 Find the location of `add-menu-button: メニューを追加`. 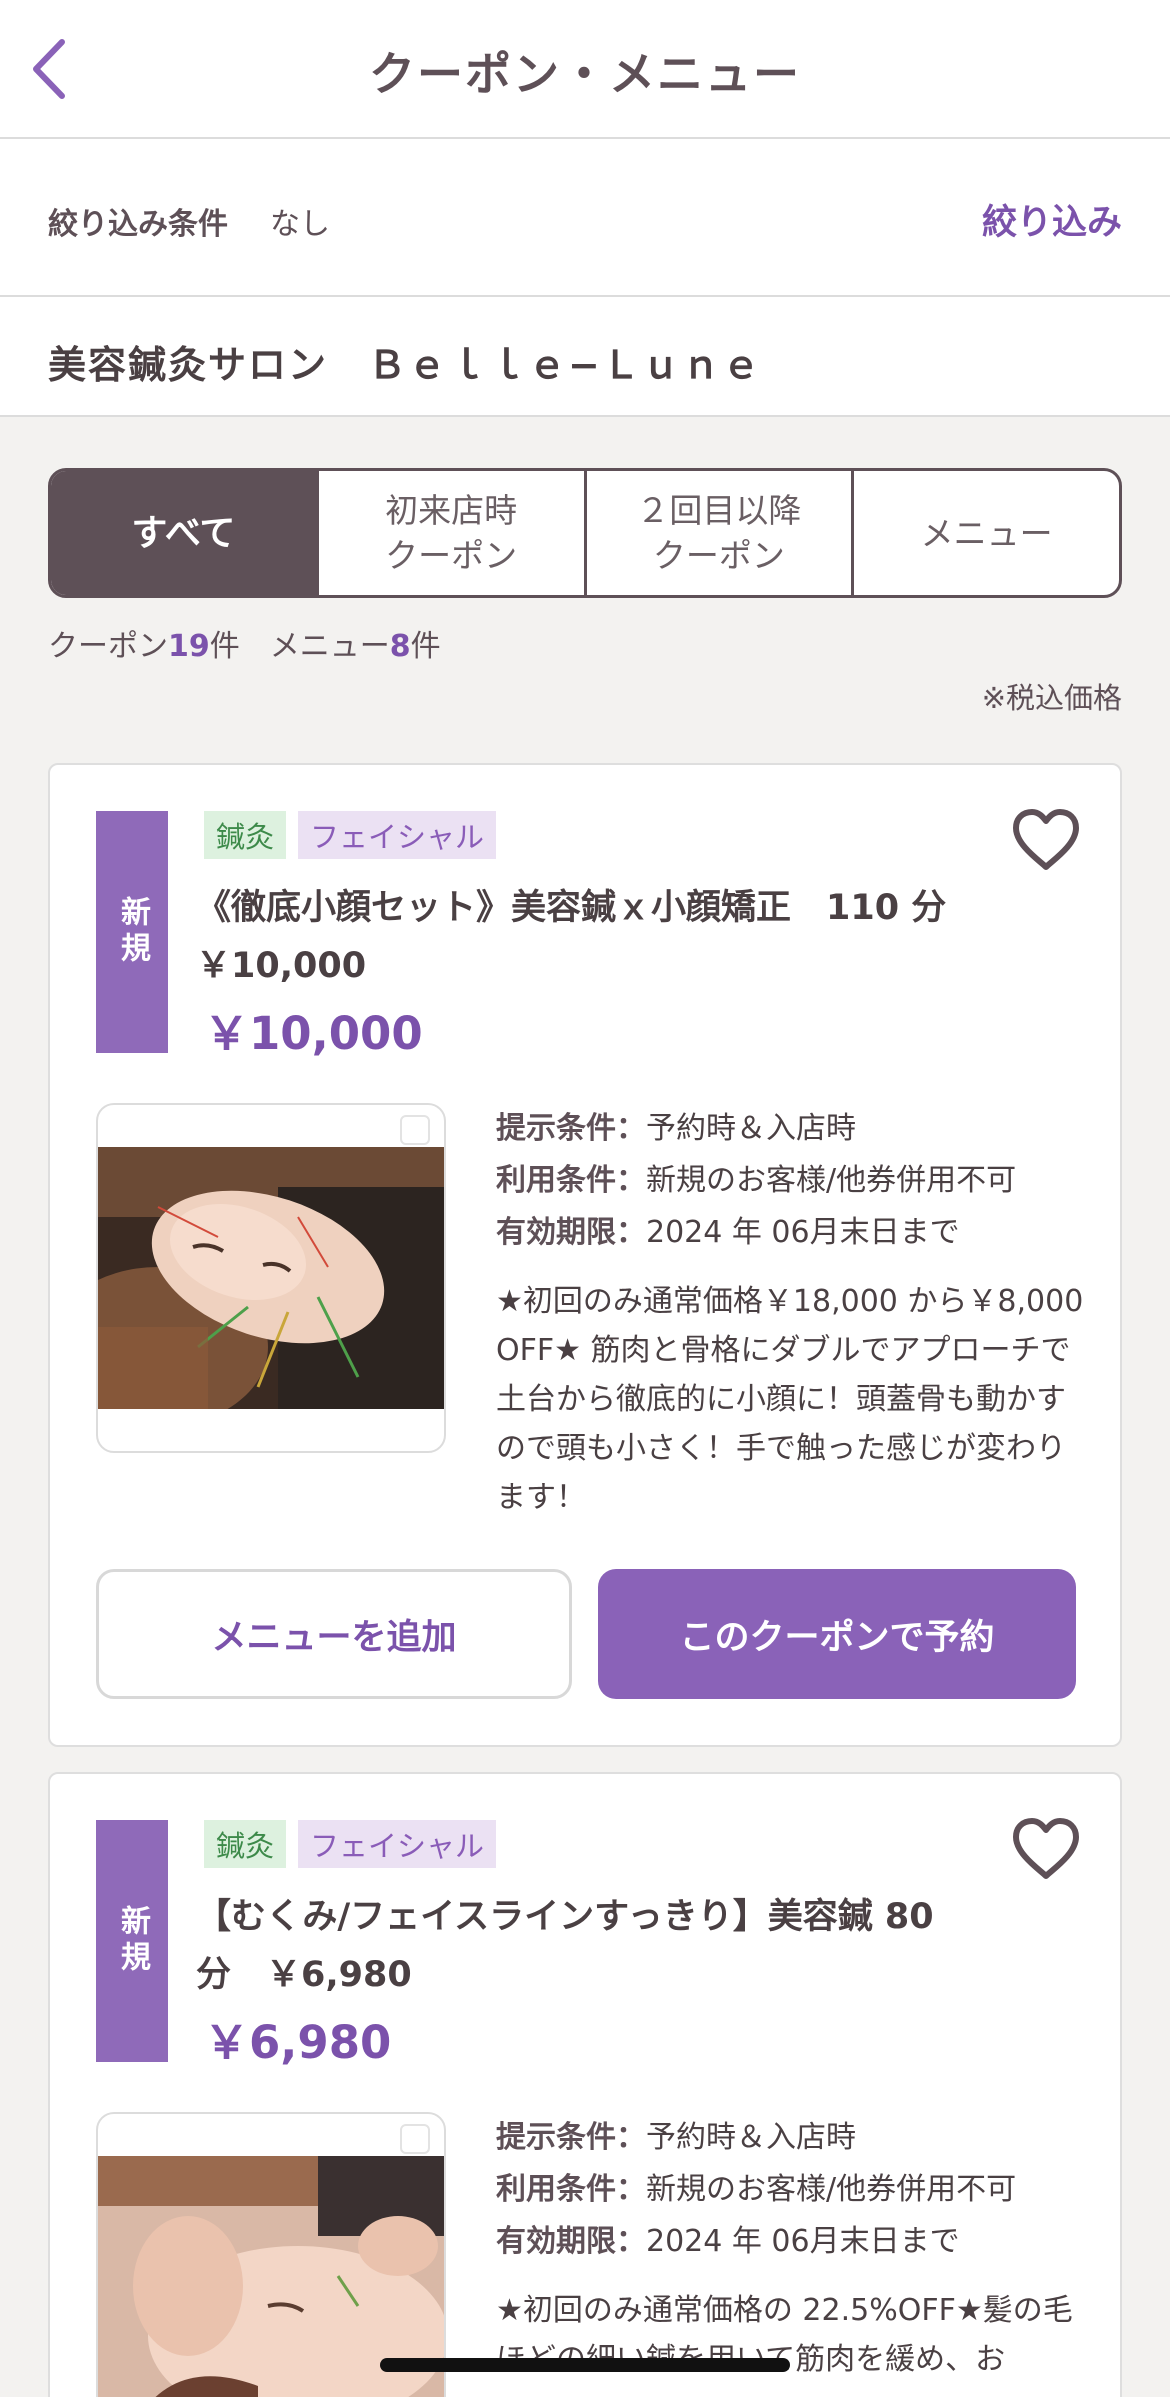

add-menu-button: メニューを追加 is located at coordinates (334, 1634).